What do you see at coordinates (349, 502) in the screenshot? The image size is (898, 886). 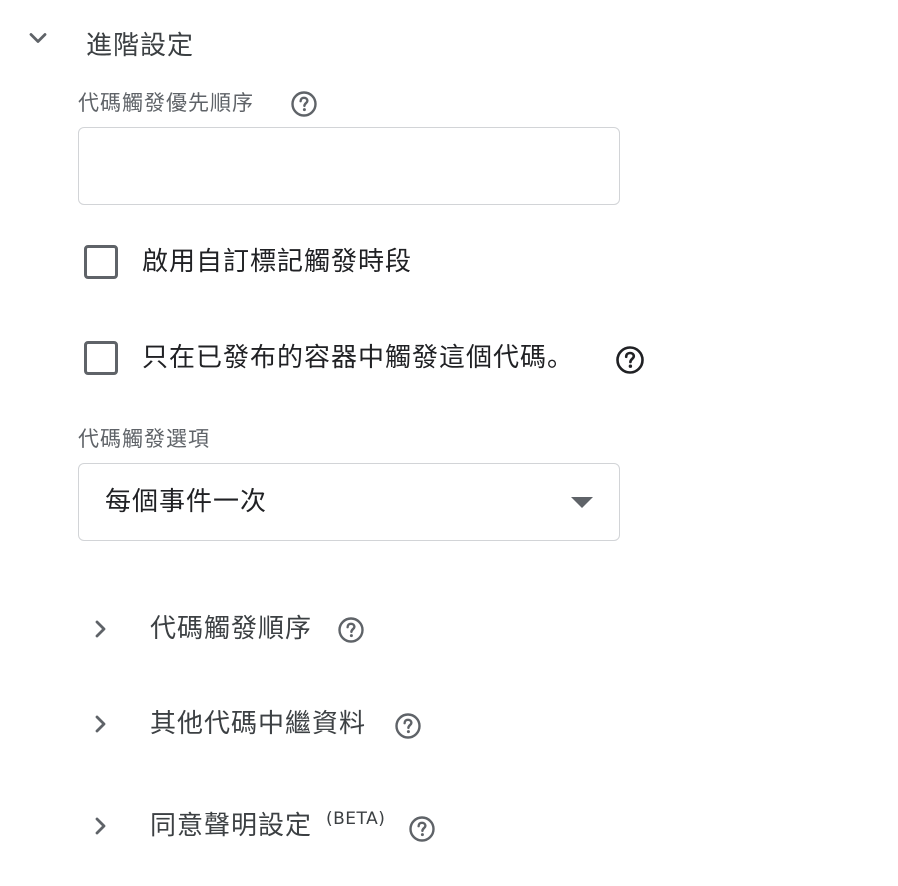 I see `firing-options-select: 每個事件一次` at bounding box center [349, 502].